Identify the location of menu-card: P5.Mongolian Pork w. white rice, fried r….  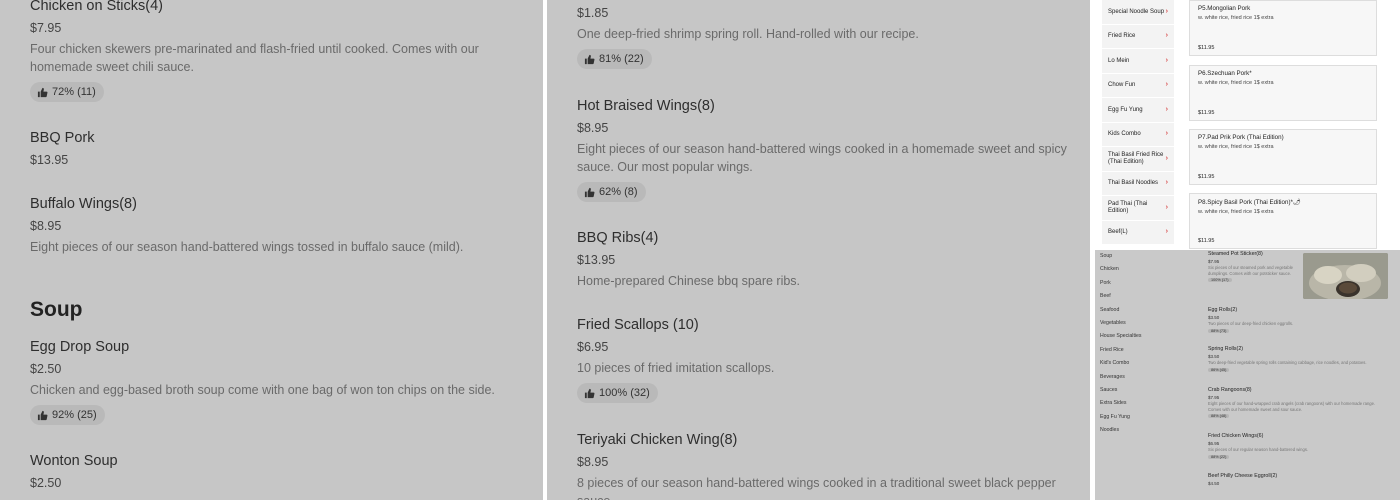
(1283, 28).